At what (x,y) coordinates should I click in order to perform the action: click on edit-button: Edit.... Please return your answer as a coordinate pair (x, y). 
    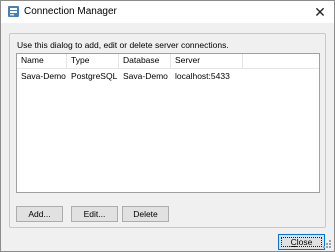
    Looking at the image, I should click on (94, 214).